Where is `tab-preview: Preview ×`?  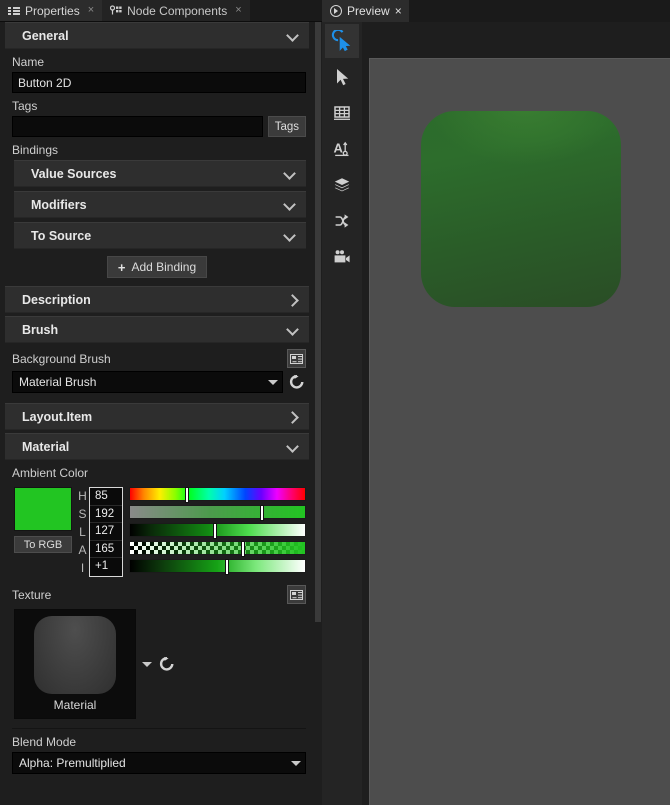 tab-preview: Preview × is located at coordinates (365, 11).